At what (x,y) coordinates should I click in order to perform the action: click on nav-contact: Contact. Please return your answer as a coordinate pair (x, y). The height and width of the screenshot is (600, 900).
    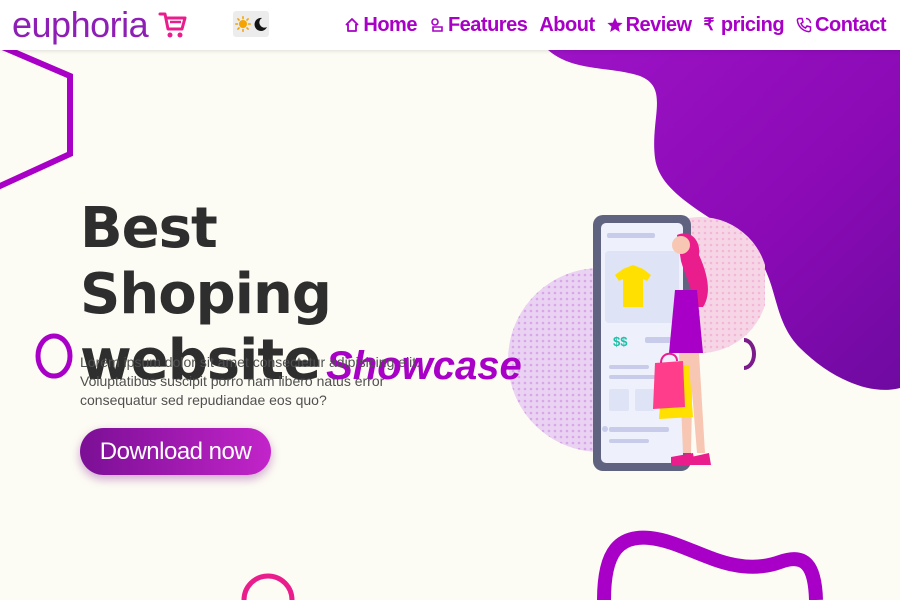
    Looking at the image, I should click on (841, 25).